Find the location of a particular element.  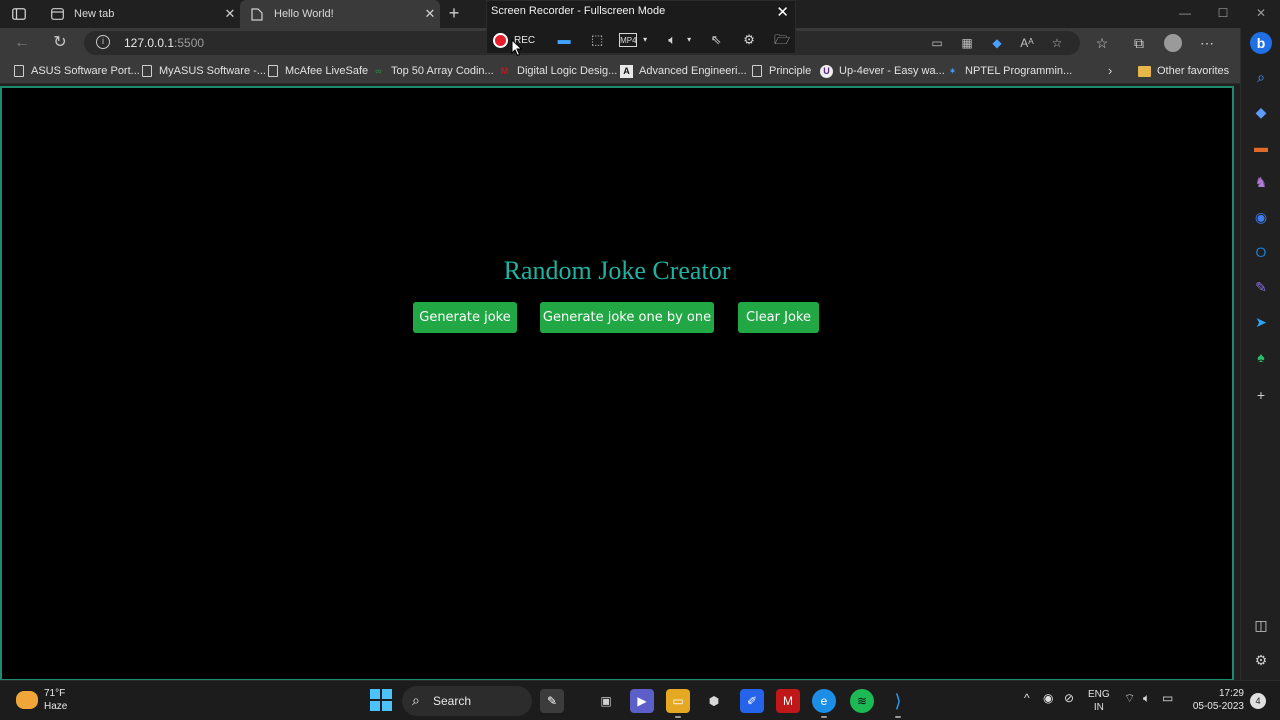

new-tab-icon is located at coordinates (57, 14).